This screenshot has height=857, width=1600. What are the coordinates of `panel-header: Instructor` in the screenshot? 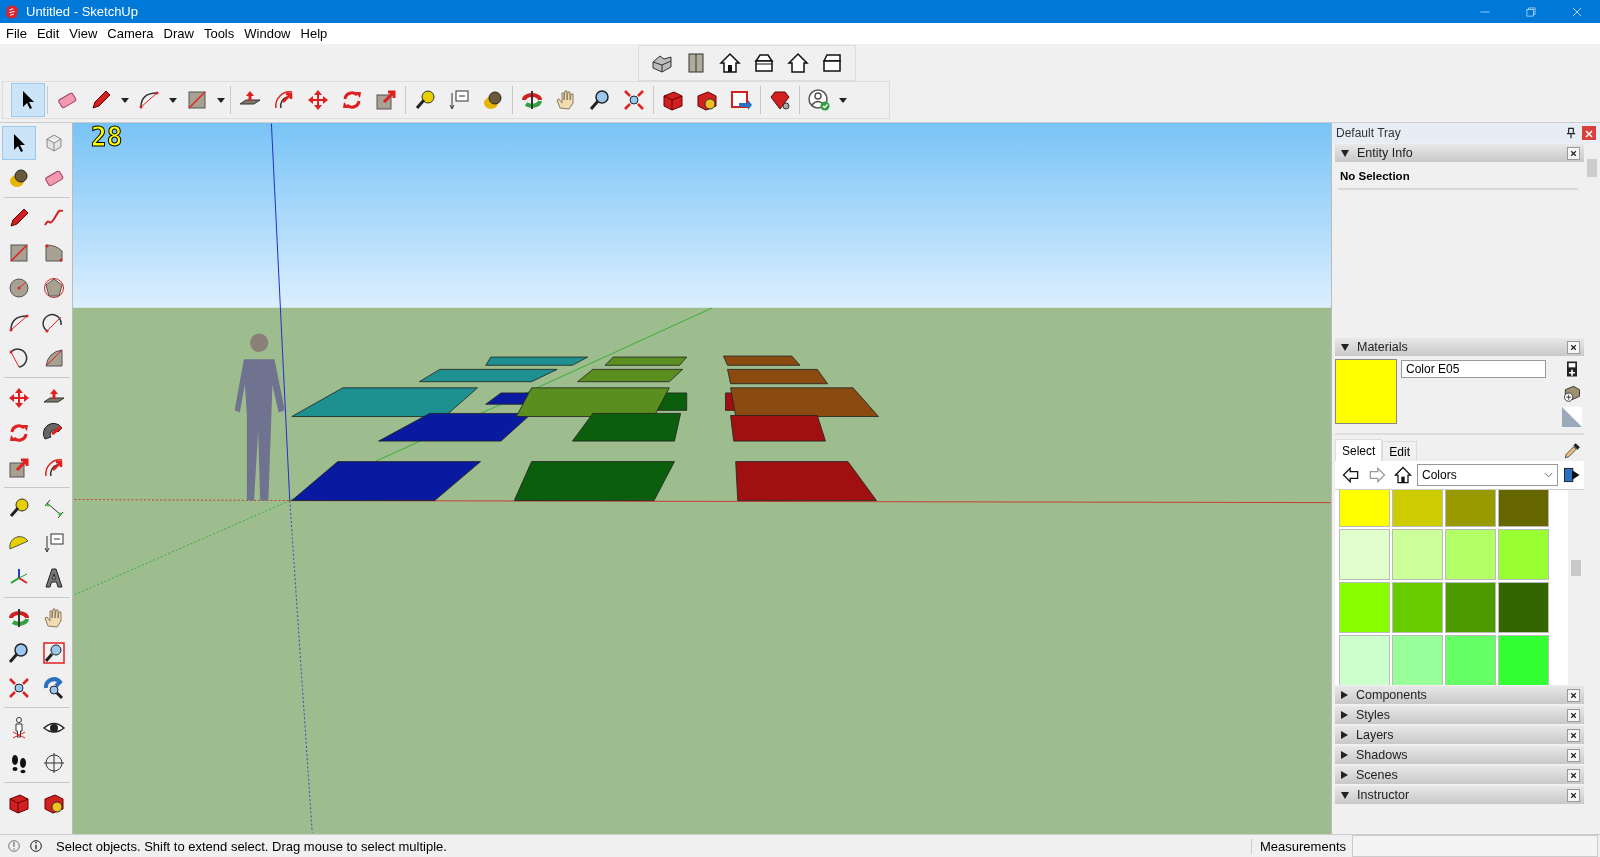 It's located at (1459, 795).